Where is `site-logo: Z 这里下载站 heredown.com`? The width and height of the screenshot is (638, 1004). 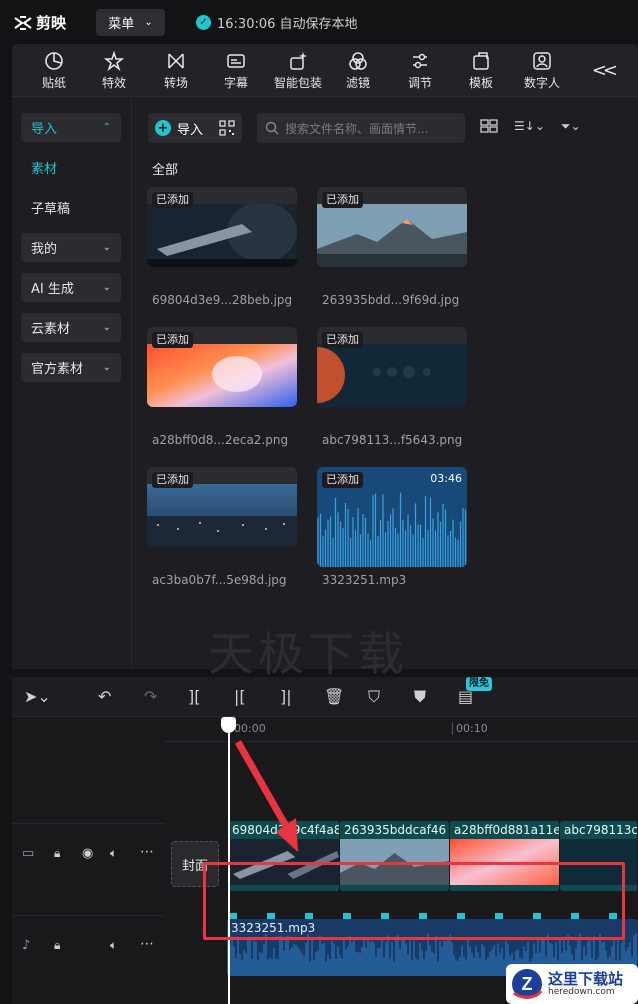
site-logo: Z 这里下载站 heredown.com is located at coordinates (572, 984).